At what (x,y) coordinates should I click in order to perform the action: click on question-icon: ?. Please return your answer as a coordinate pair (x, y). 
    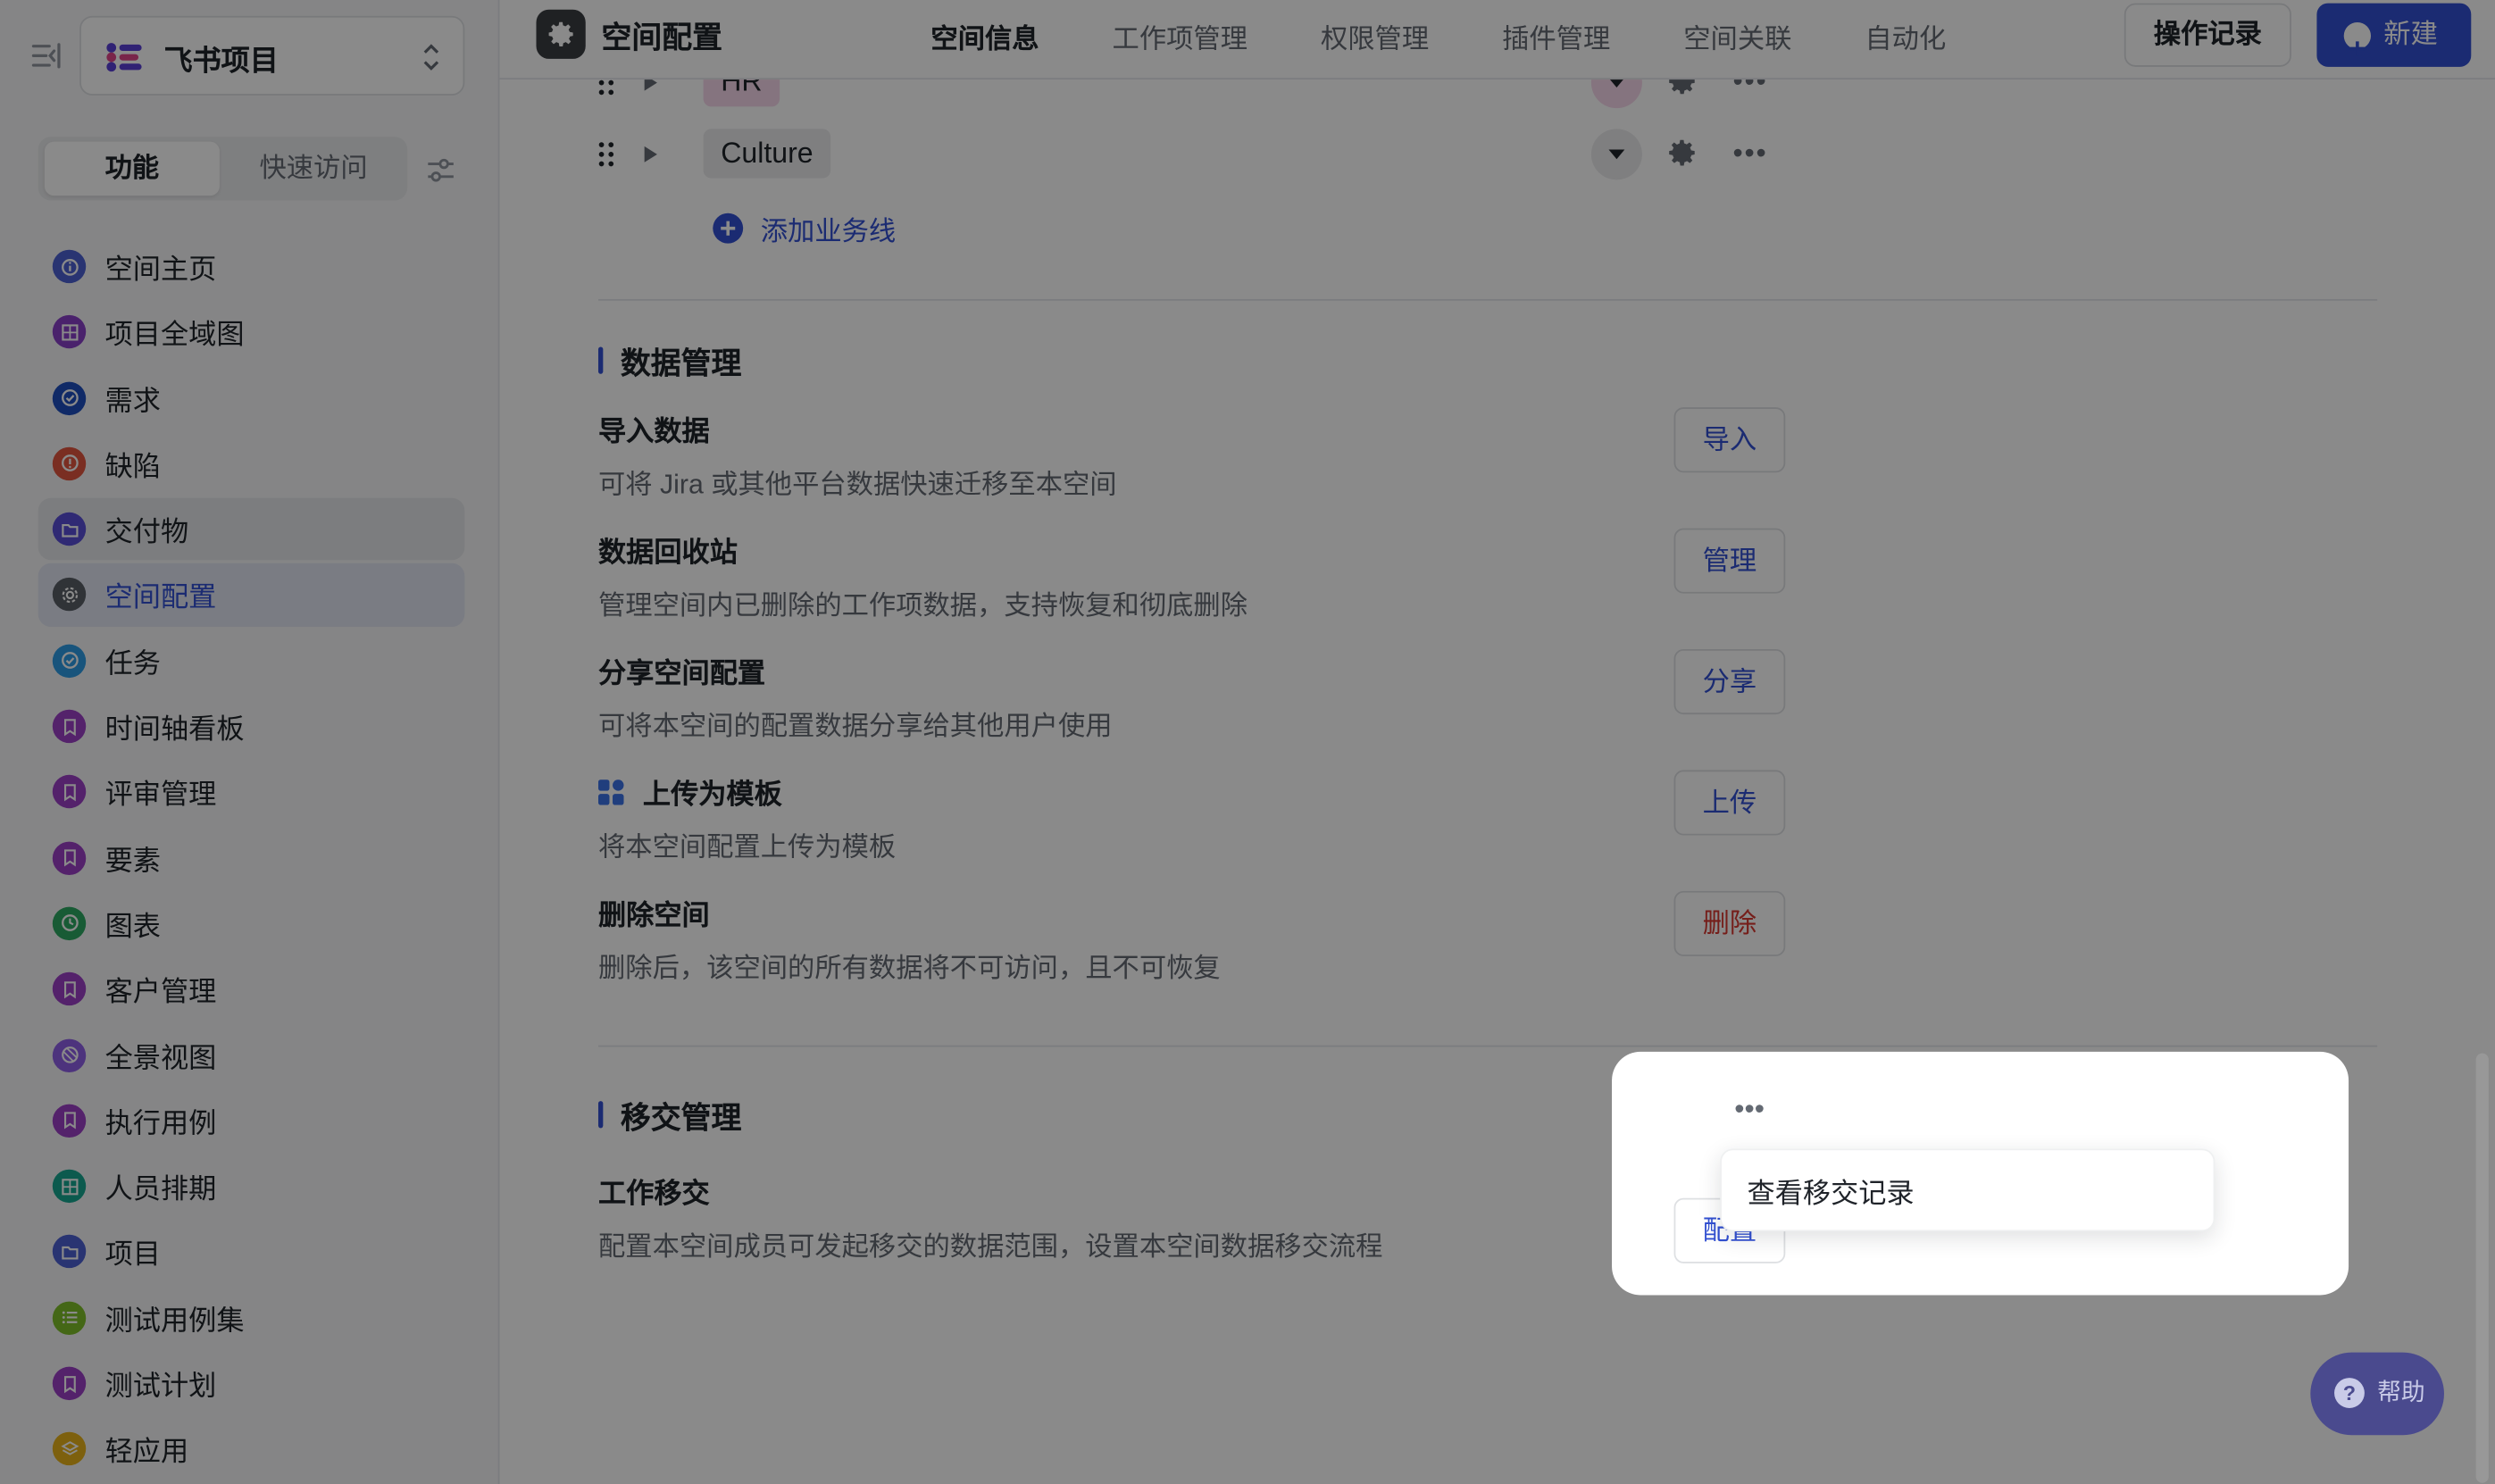
    Looking at the image, I should click on (2350, 1393).